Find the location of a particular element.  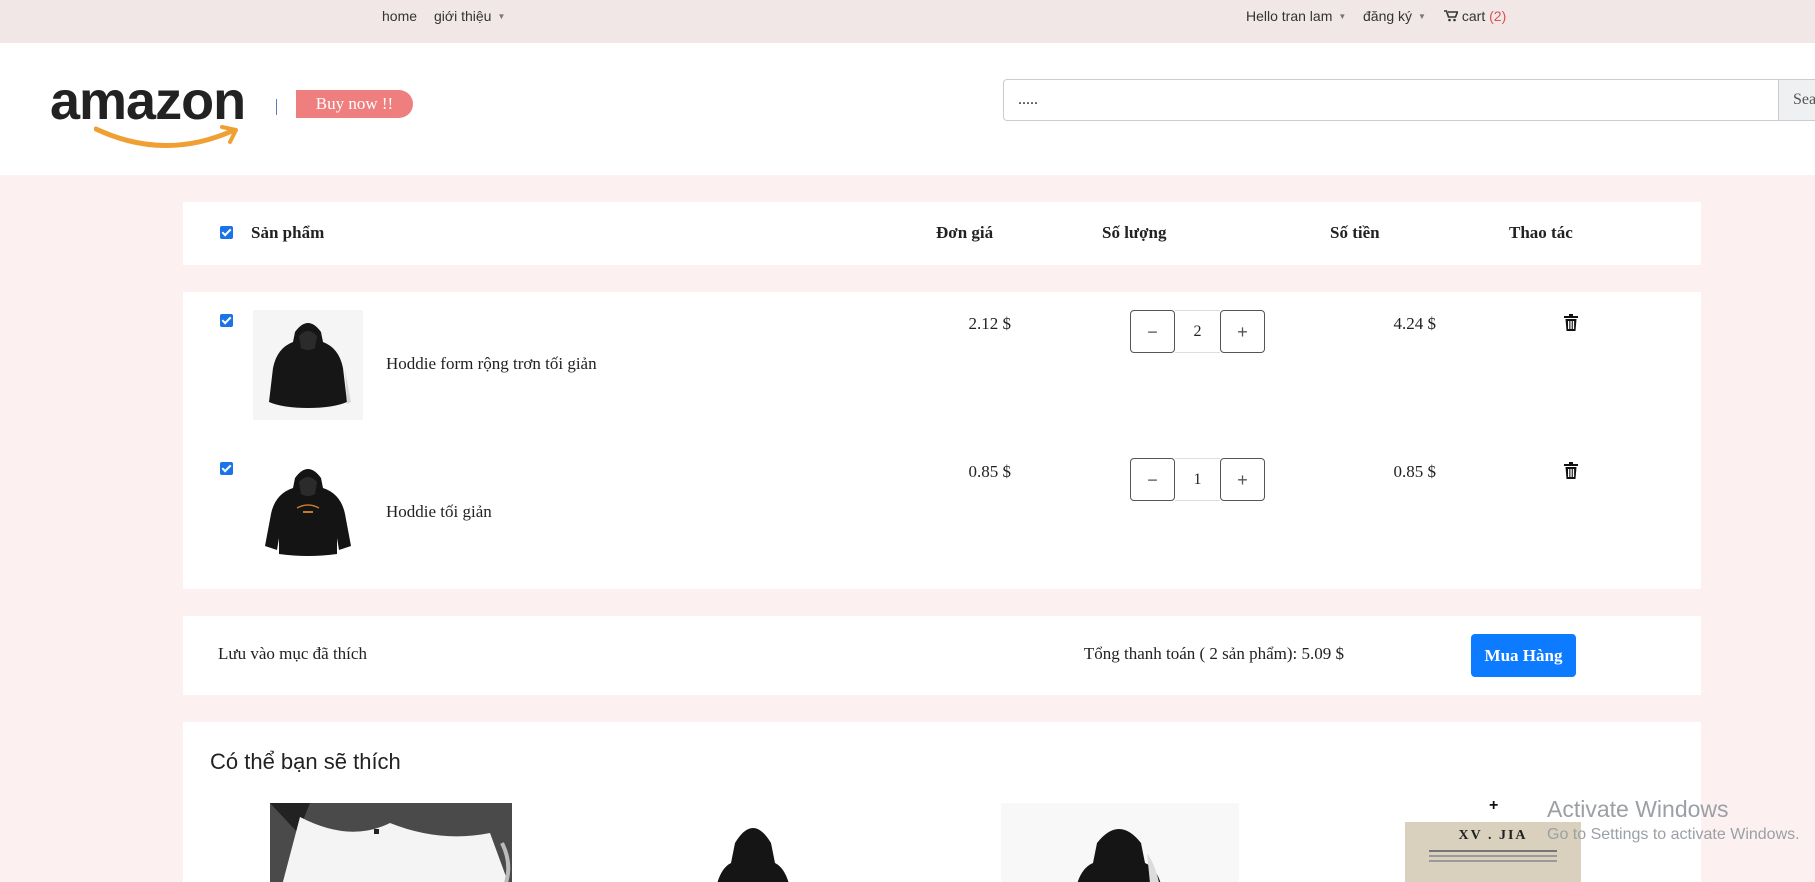

buy-now-button: Buy now !! is located at coordinates (354, 104).